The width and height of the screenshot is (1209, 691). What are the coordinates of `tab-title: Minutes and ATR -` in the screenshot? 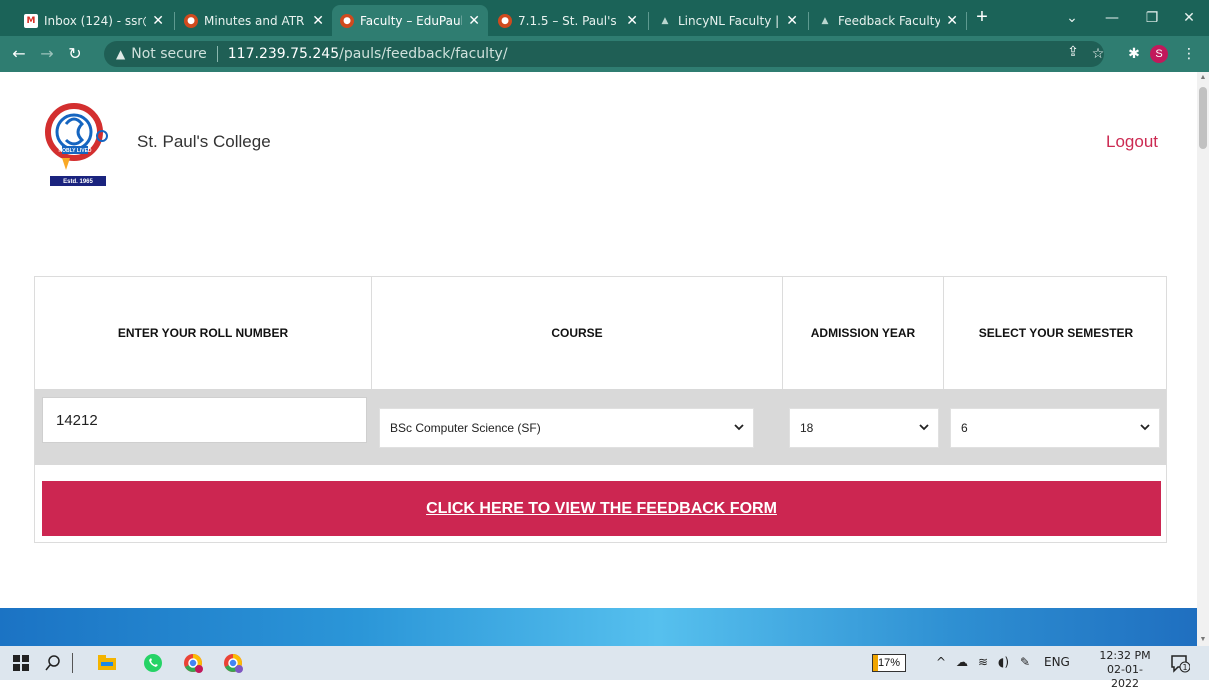 It's located at (255, 20).